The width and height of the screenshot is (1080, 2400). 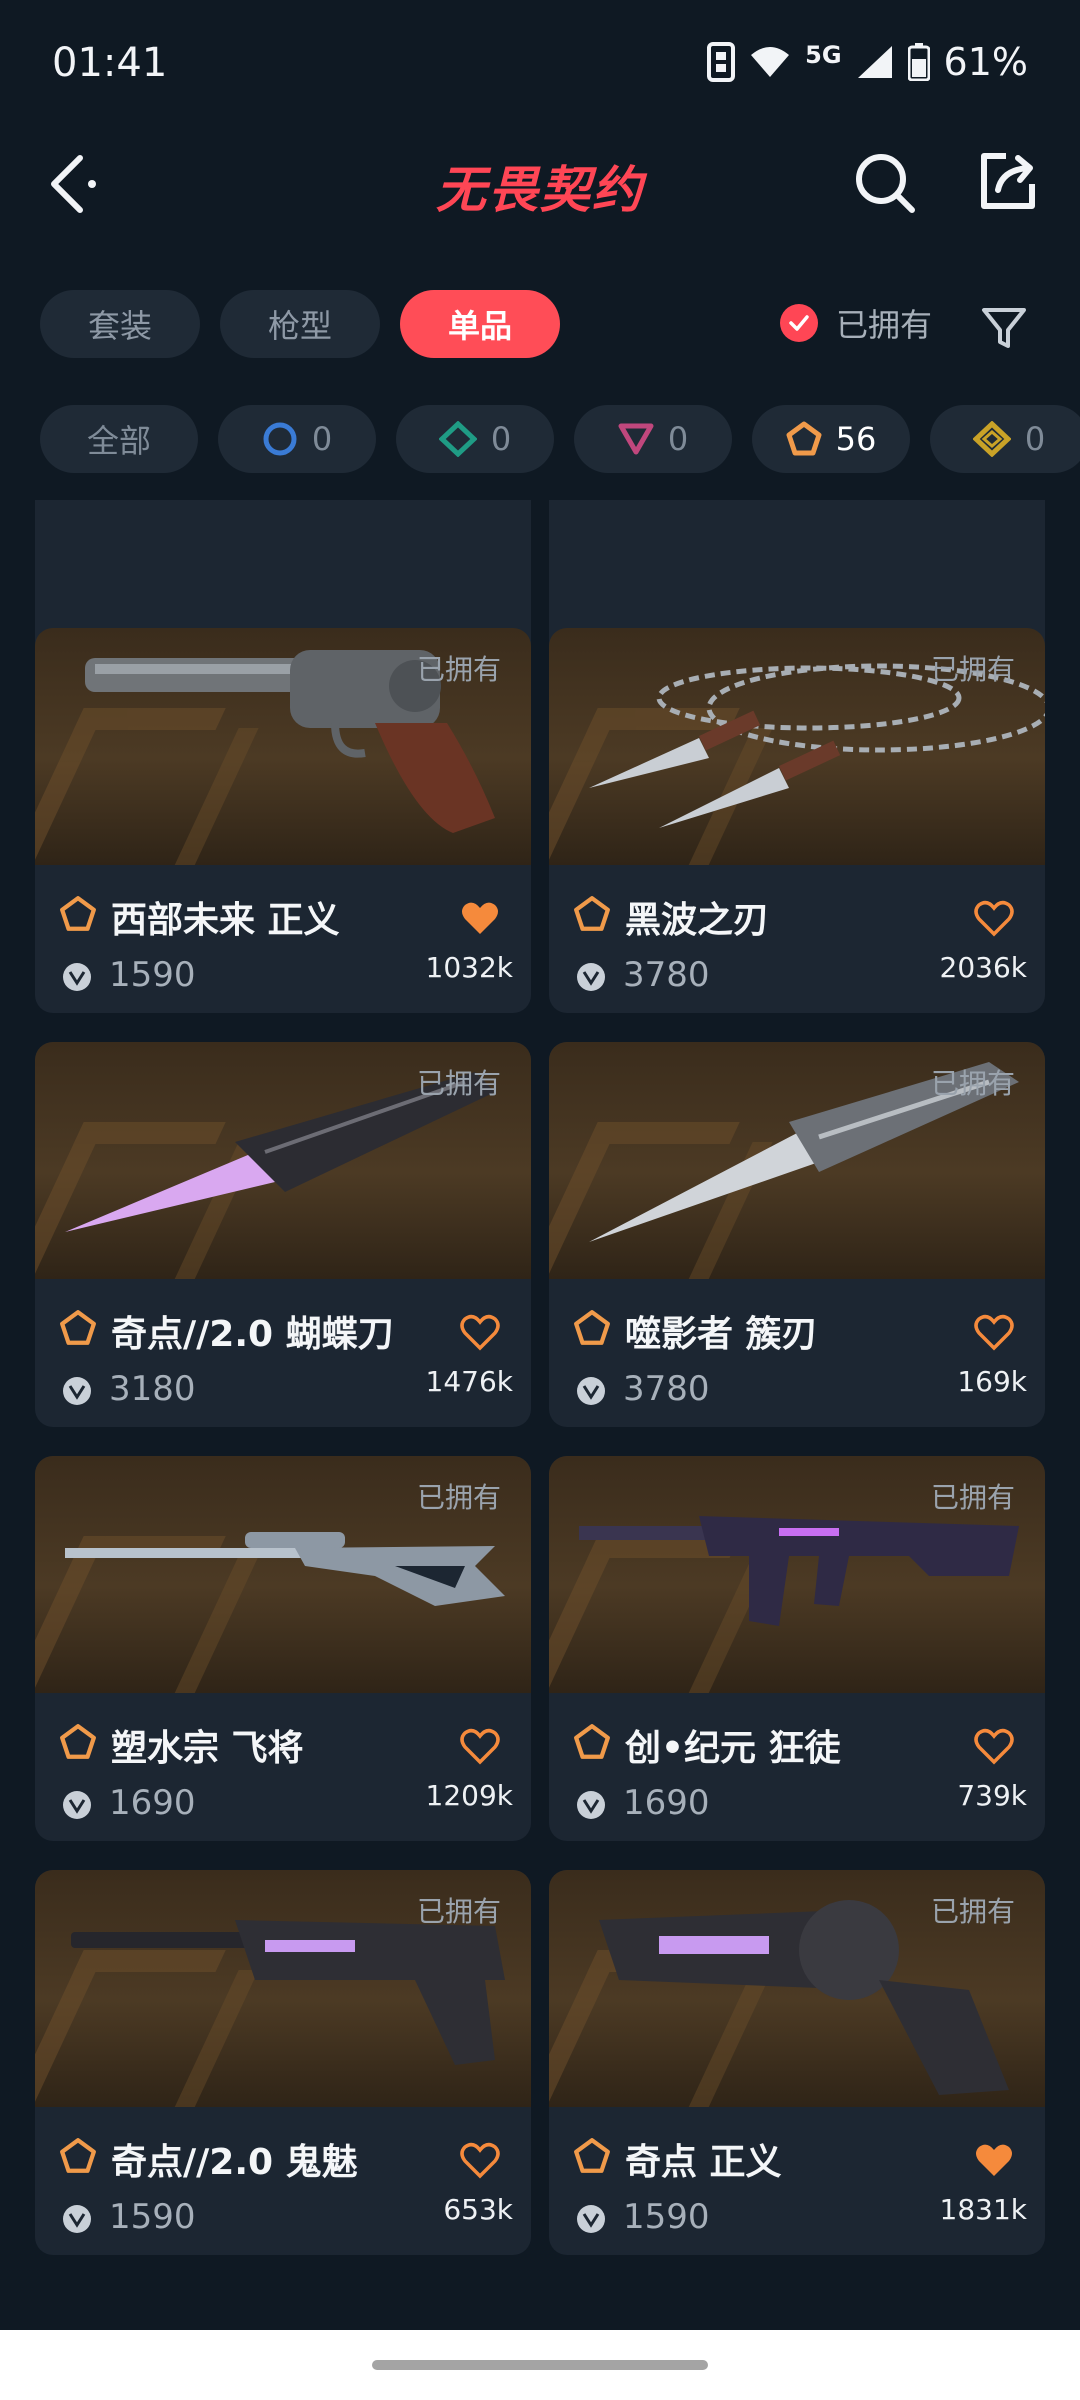 What do you see at coordinates (831, 439) in the screenshot?
I see `chip-exclusive-tier: 56` at bounding box center [831, 439].